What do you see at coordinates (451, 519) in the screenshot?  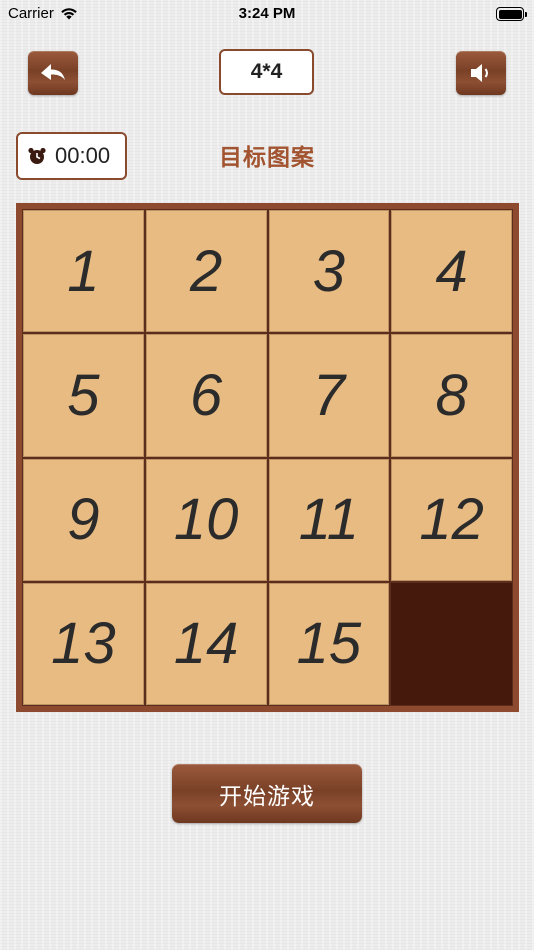 I see `puzzle-tile: 12` at bounding box center [451, 519].